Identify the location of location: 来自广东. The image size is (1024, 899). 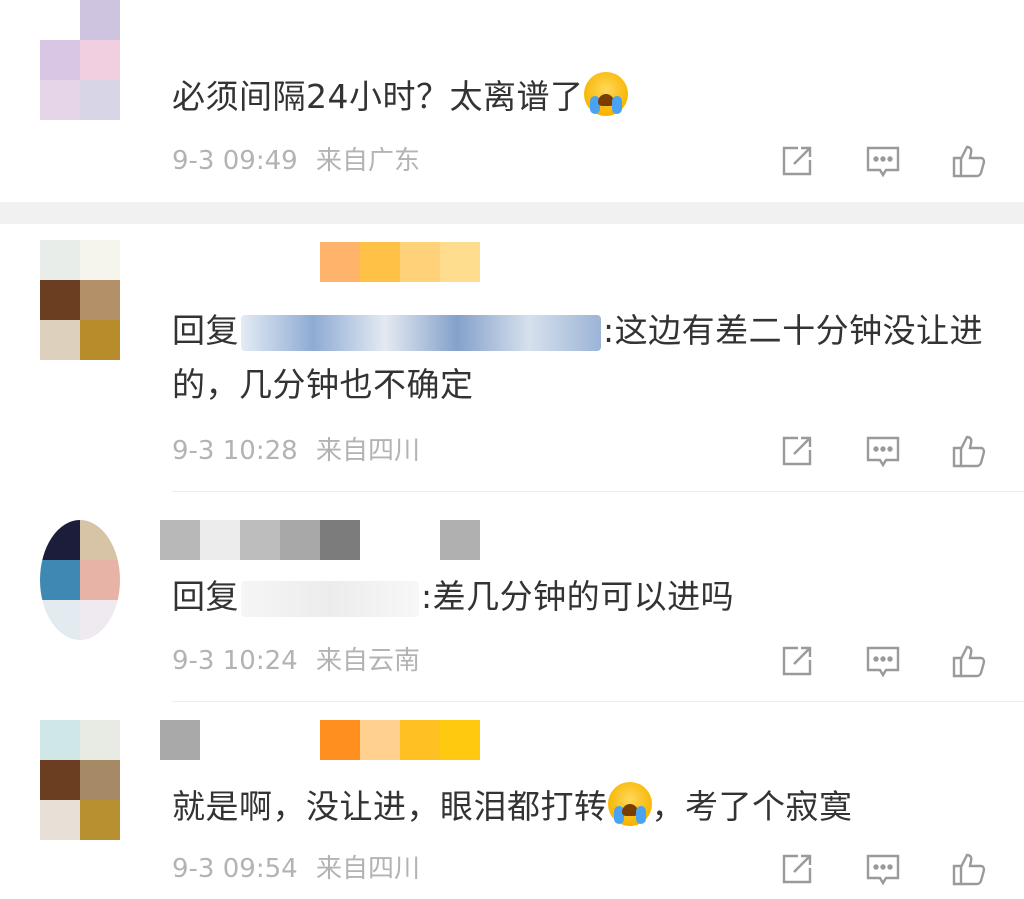
(367, 161).